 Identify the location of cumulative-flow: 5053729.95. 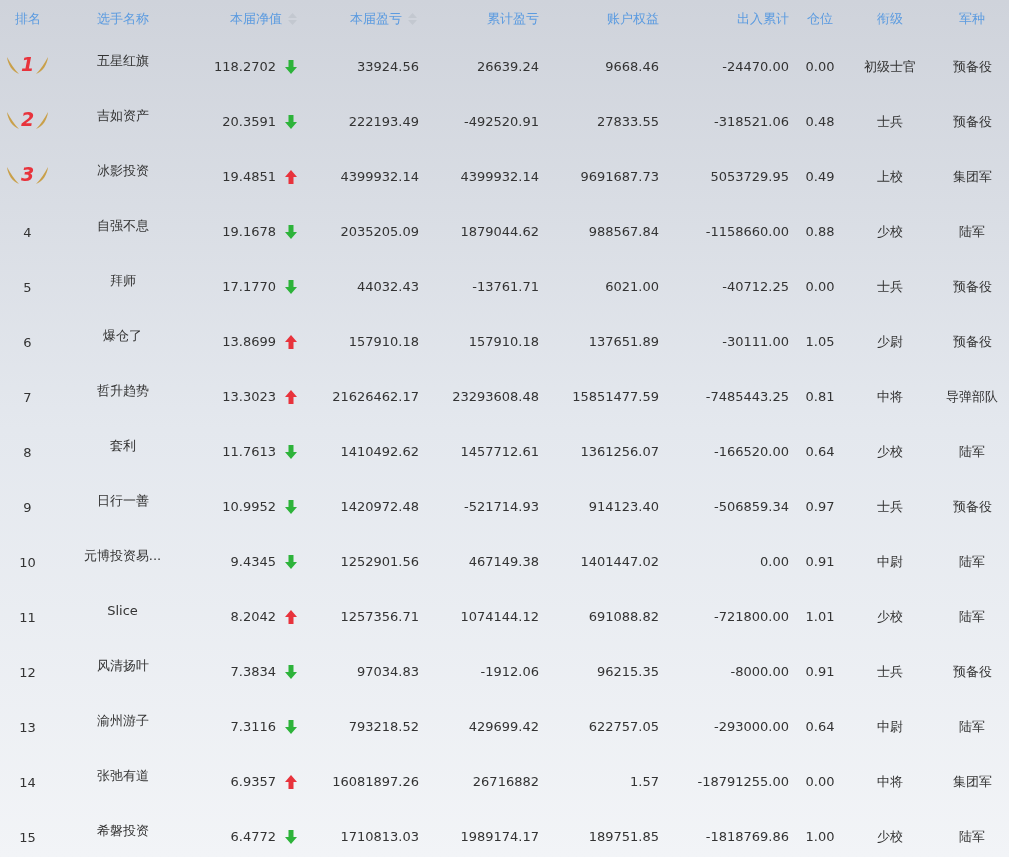
(749, 176).